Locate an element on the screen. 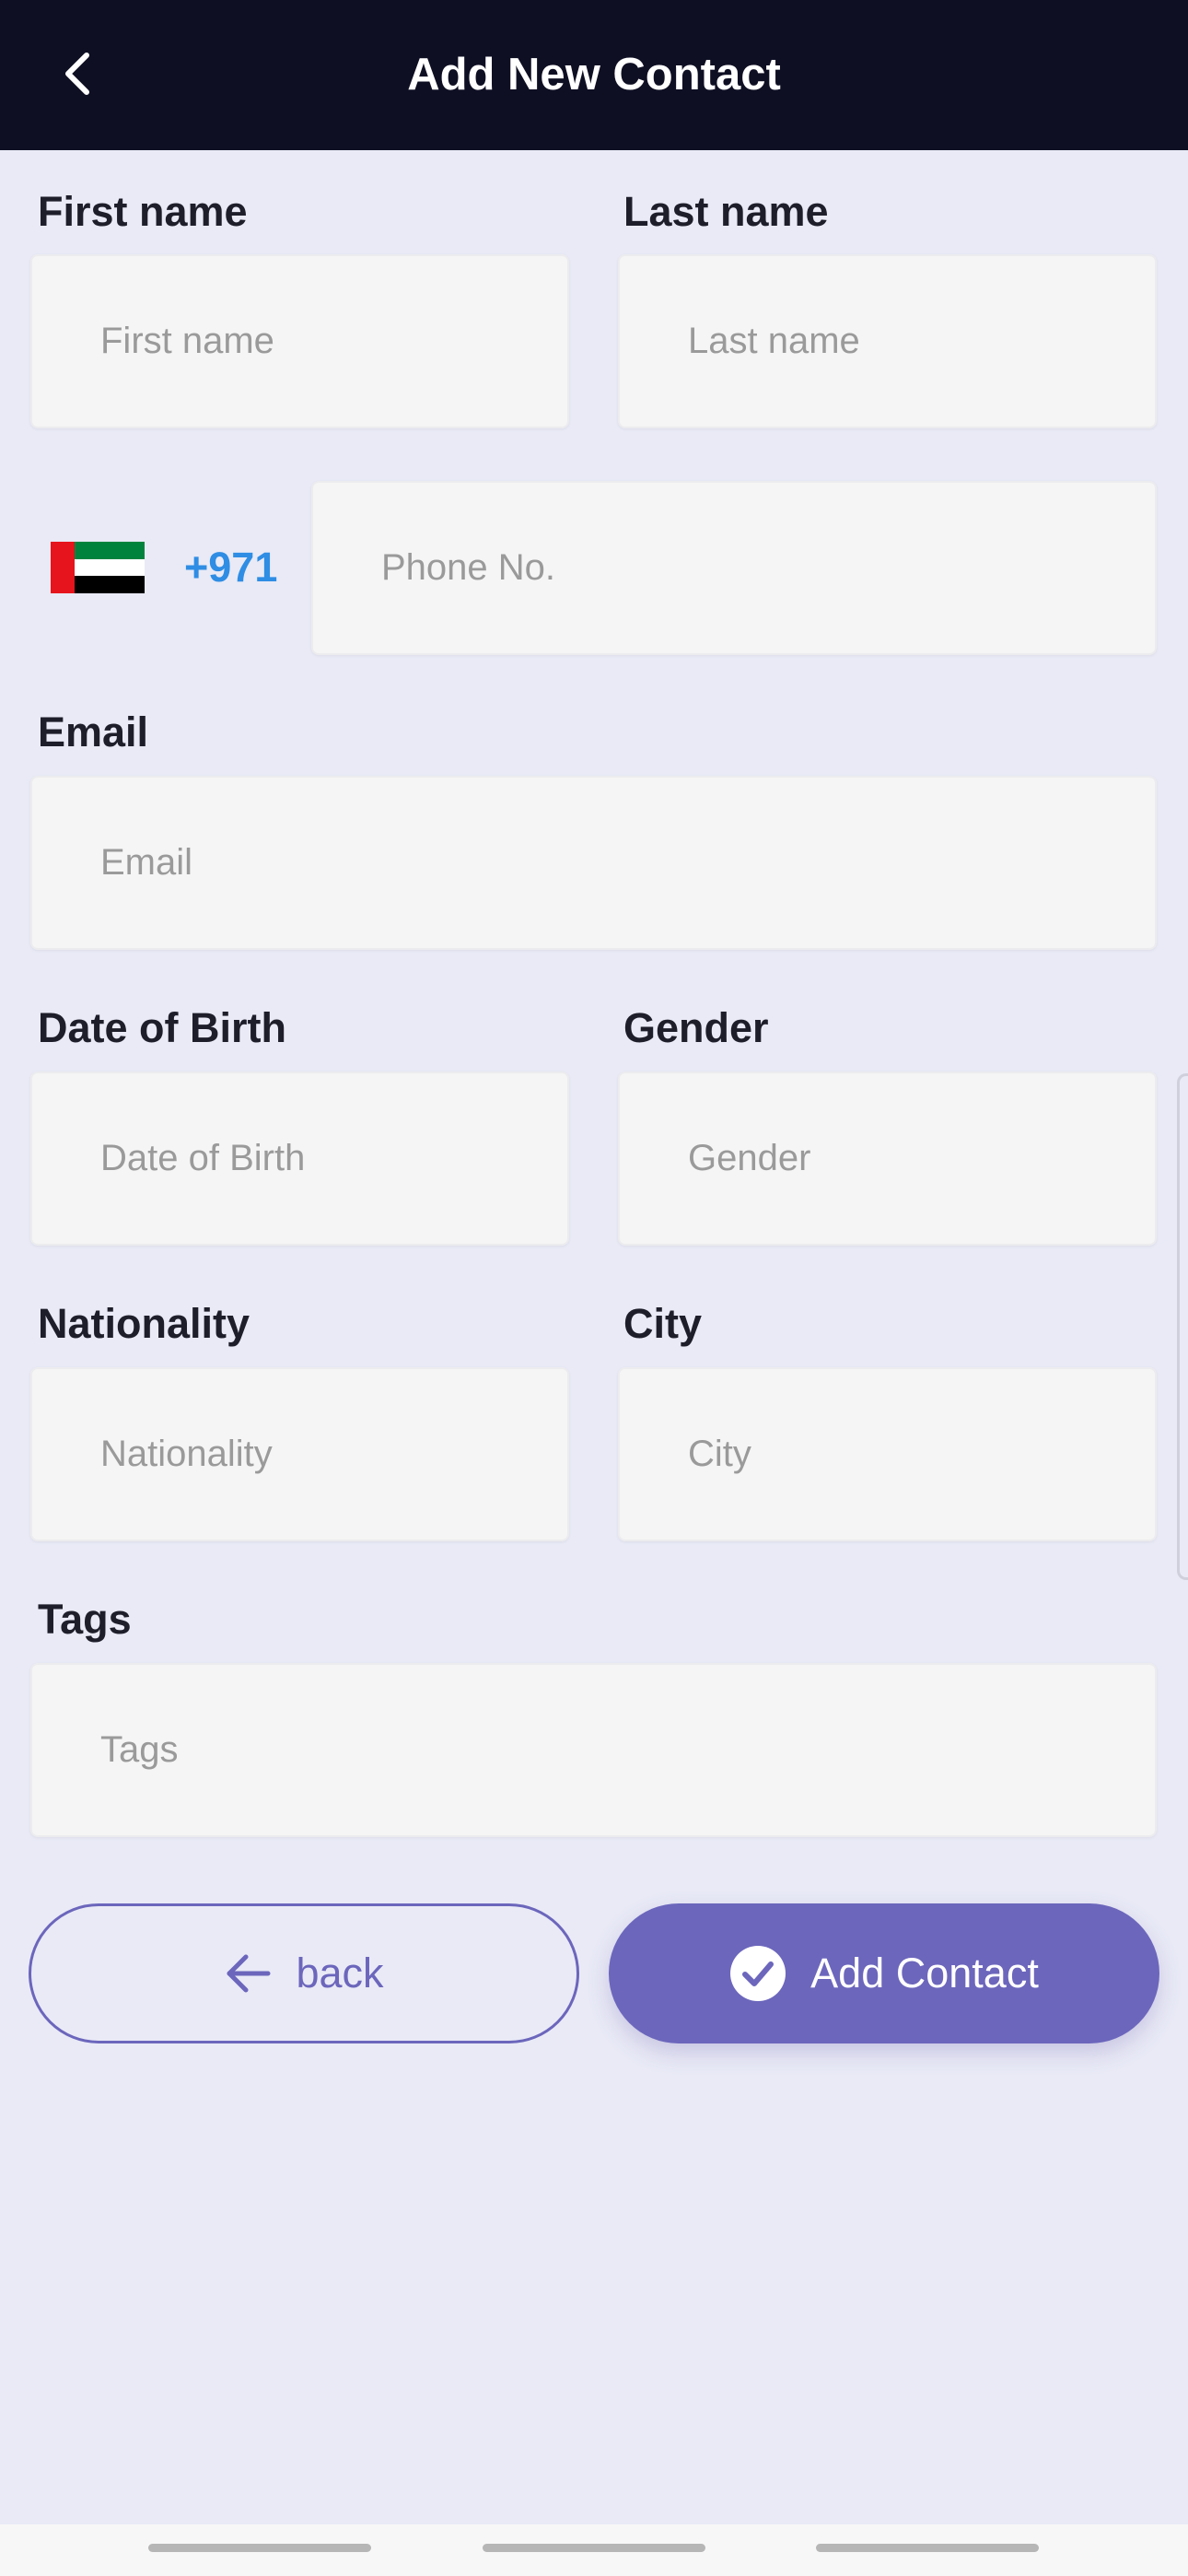 The height and width of the screenshot is (2576, 1188). dob-field is located at coordinates (299, 1158).